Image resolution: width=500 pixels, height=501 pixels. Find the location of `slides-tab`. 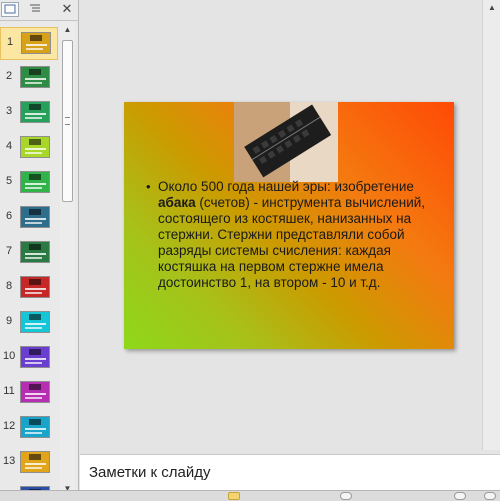

slides-tab is located at coordinates (10, 9).